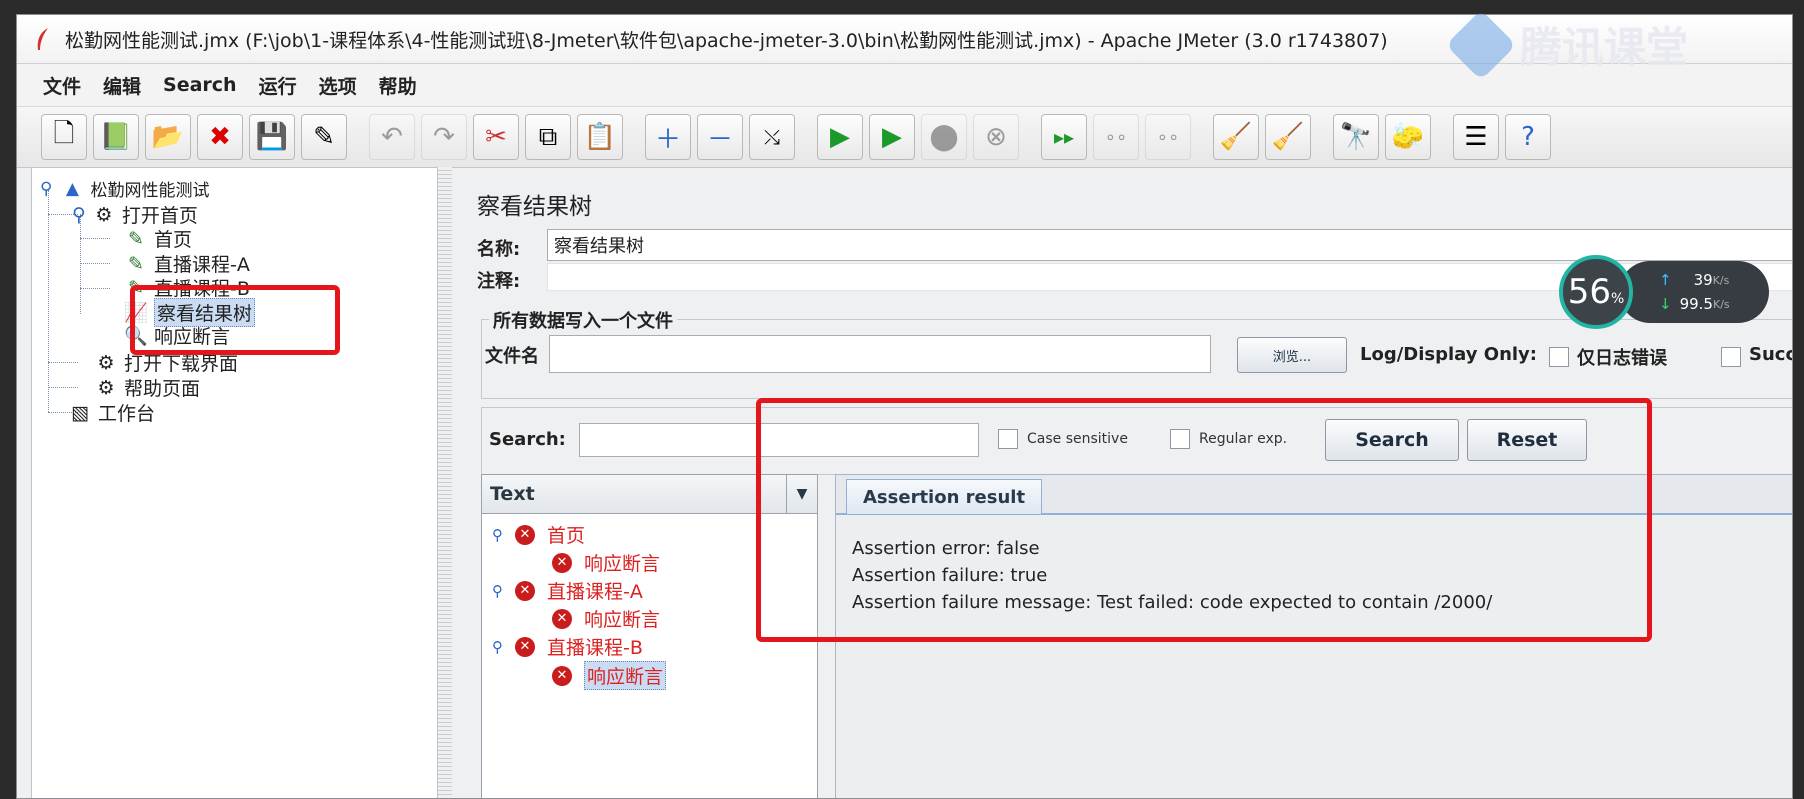 The width and height of the screenshot is (1804, 799). Describe the element at coordinates (1528, 137) in the screenshot. I see `help-icon: ?` at that location.